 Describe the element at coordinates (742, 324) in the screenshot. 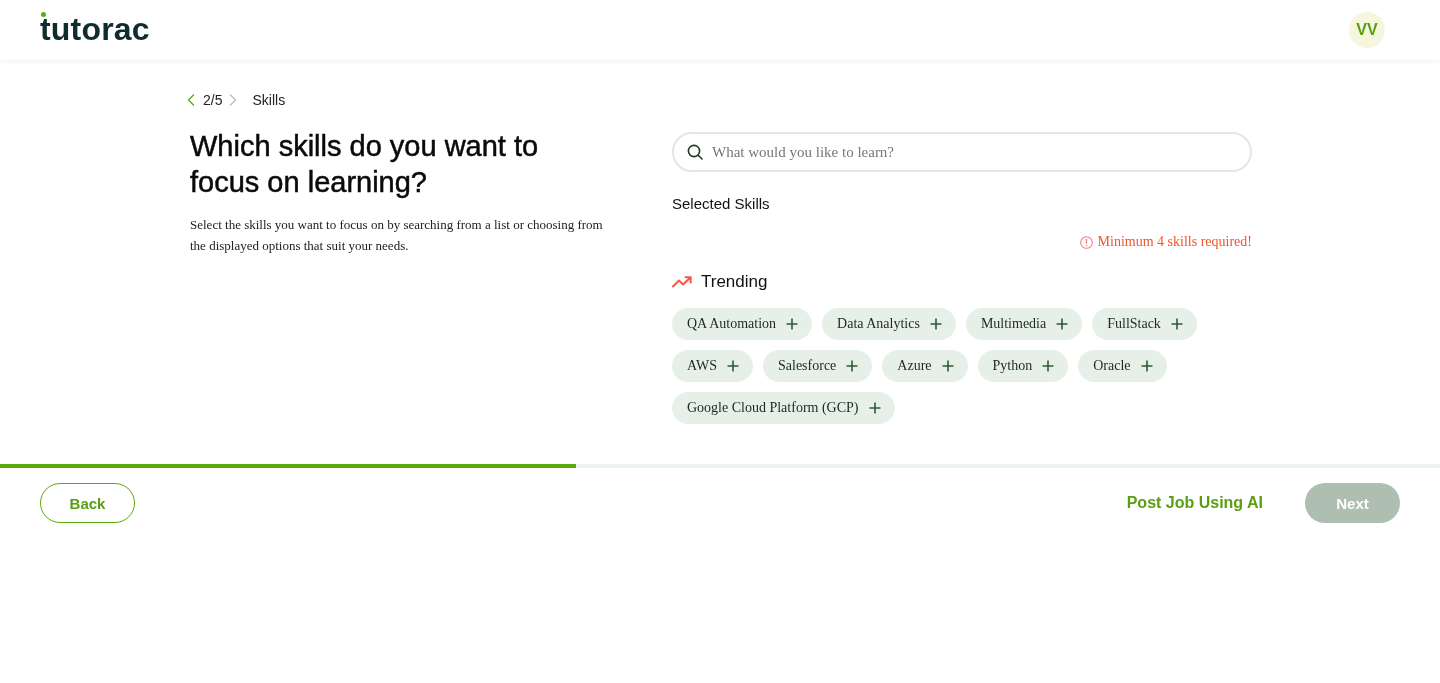

I see `add-skill-chip: QA Automation` at that location.